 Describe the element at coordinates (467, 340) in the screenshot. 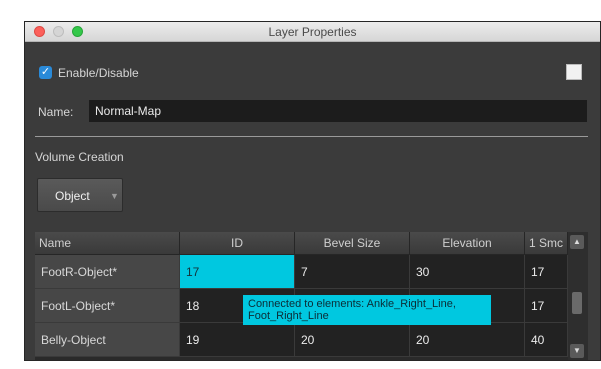

I see `cell-elevation: 20` at that location.